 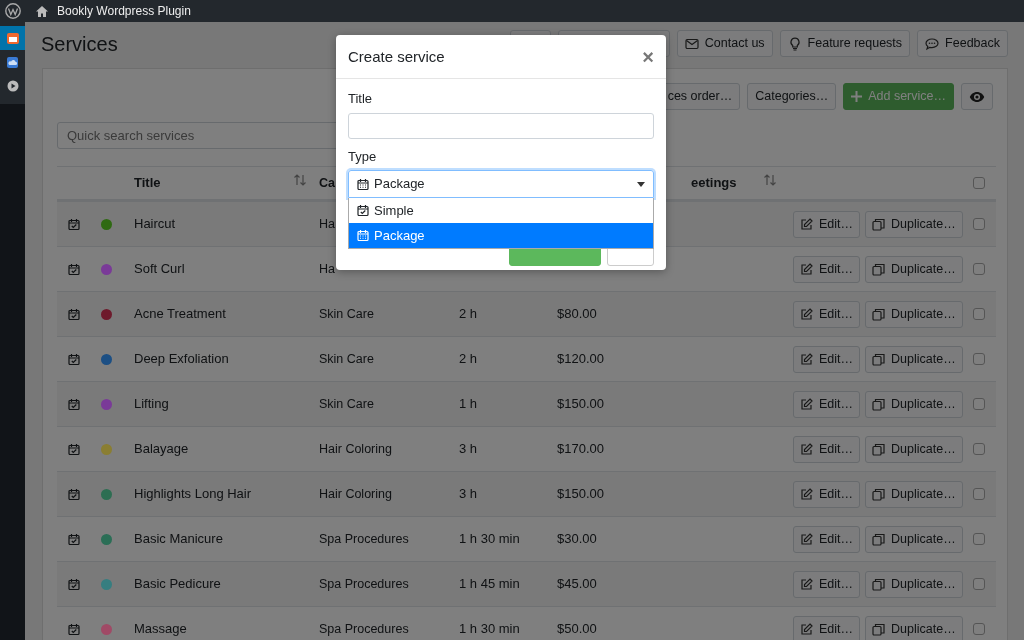 I want to click on visibility-button, so click(x=977, y=96).